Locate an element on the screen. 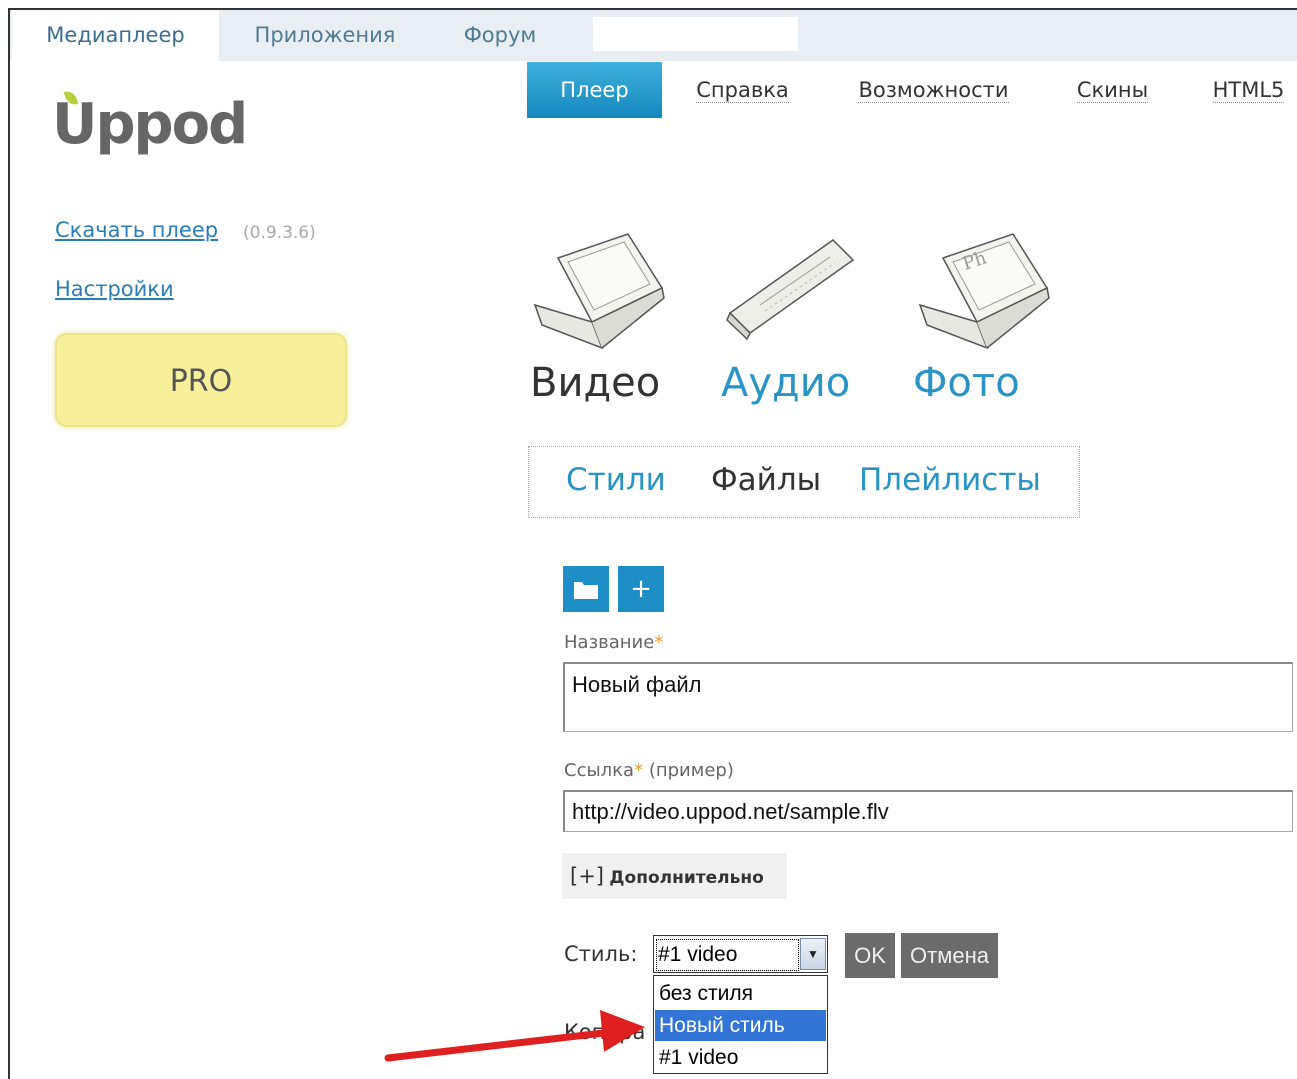 Image resolution: width=1297 pixels, height=1079 pixels. top-tab-apps: Приложения is located at coordinates (325, 35).